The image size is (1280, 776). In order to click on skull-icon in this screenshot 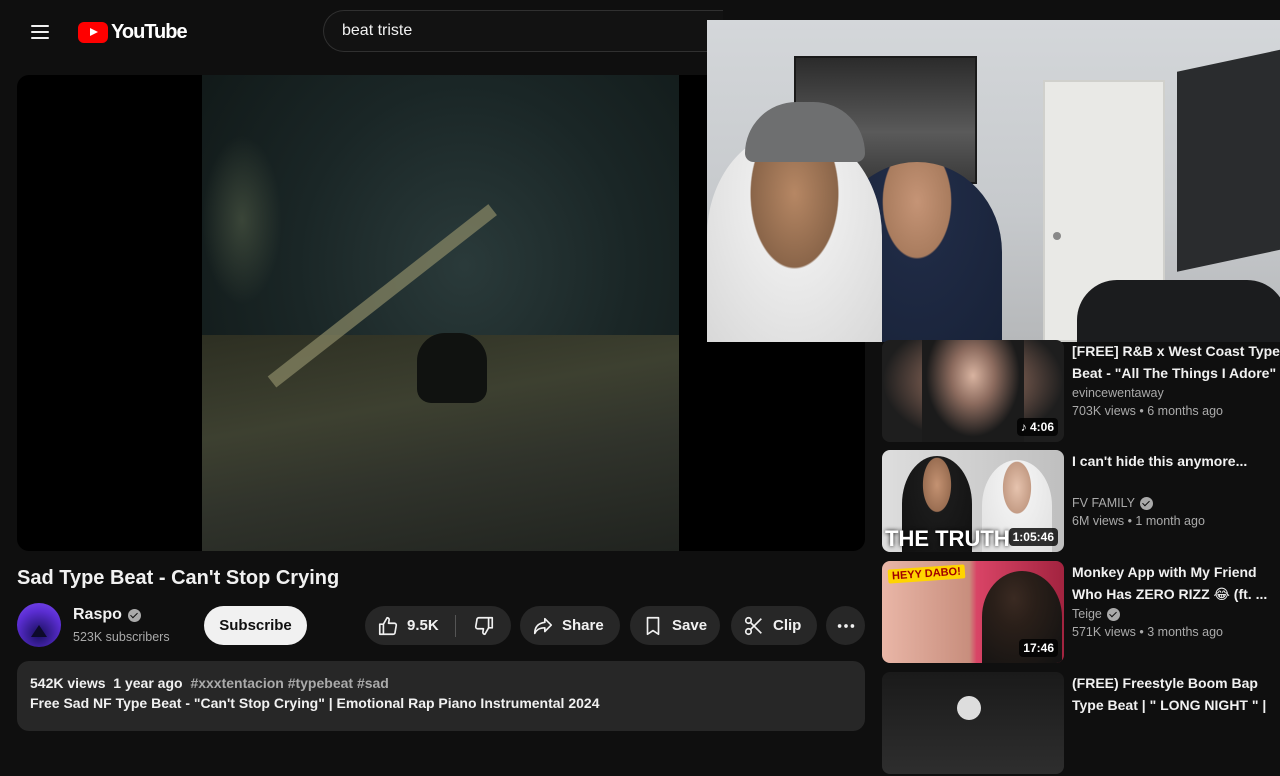, I will do `click(969, 708)`.